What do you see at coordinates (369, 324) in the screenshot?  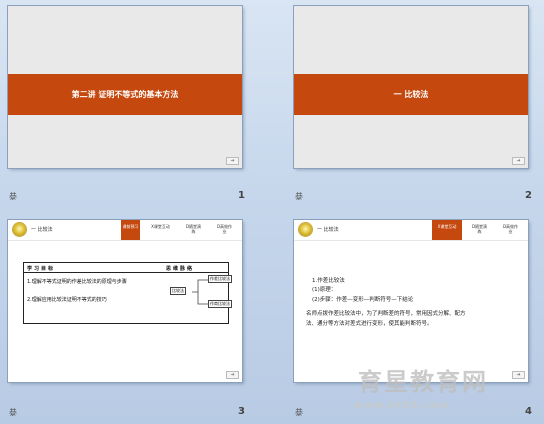 I see `content-line: 法、通分等方法对差式进行变形，使其能判断符号。` at bounding box center [369, 324].